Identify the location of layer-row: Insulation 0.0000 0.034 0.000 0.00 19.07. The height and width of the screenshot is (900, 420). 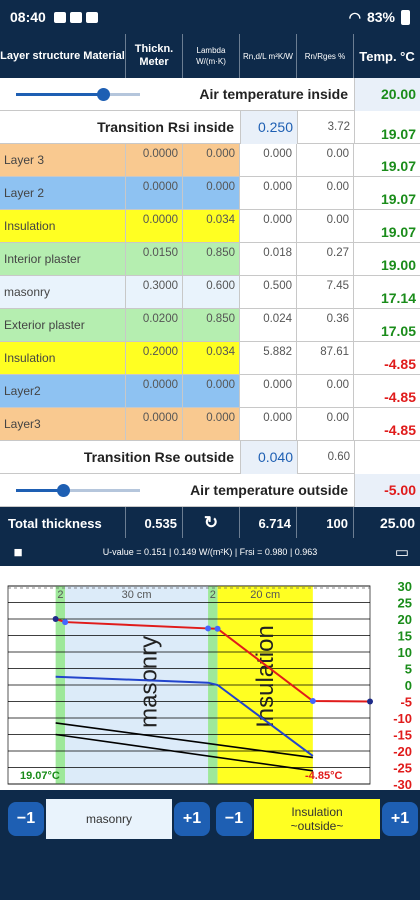
(210, 226).